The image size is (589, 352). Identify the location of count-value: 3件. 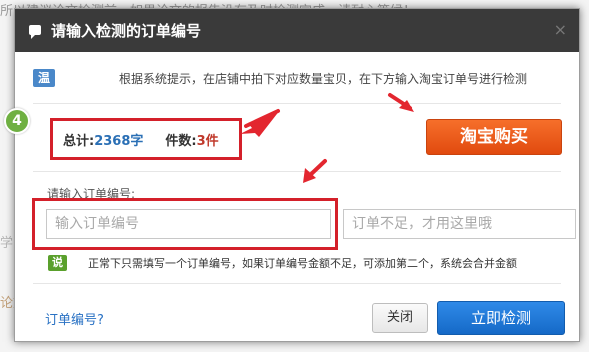
(207, 141).